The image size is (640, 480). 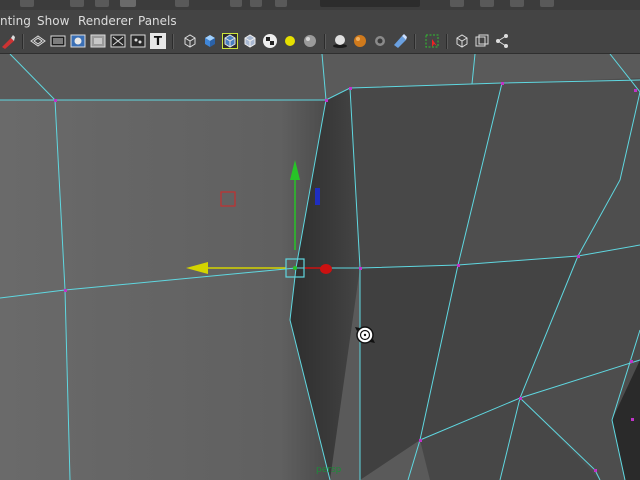 I want to click on resolution-gate-icon, so click(x=482, y=41).